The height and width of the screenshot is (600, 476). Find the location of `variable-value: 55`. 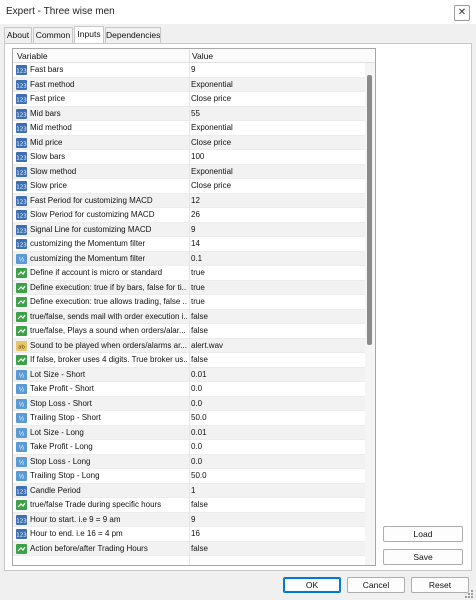

variable-value: 55 is located at coordinates (276, 113).